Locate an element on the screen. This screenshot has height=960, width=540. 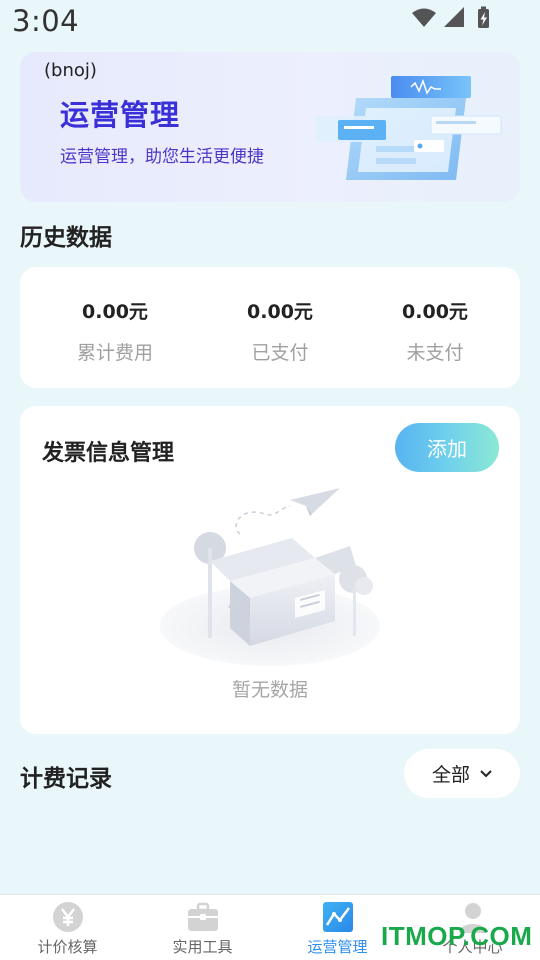
banner-title: 运营管理 is located at coordinates (120, 115).